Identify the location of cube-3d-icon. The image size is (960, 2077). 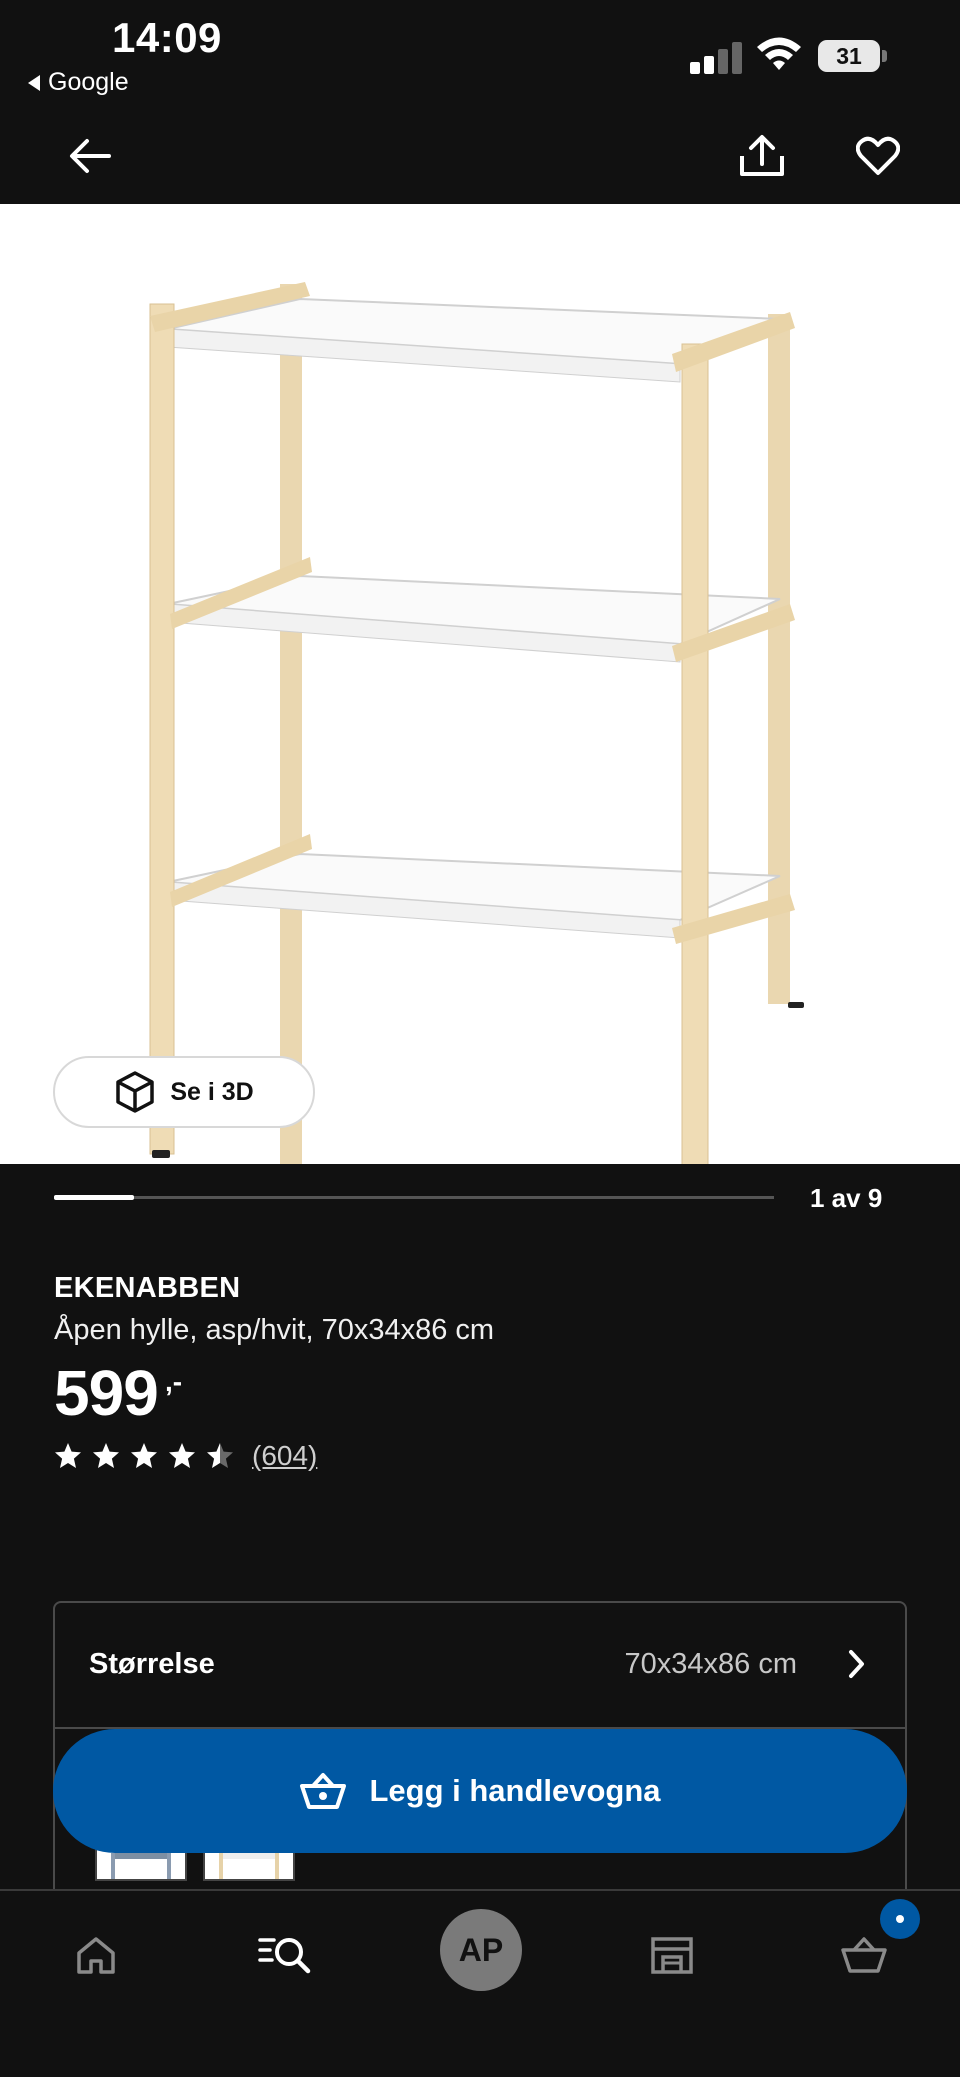
(135, 1092).